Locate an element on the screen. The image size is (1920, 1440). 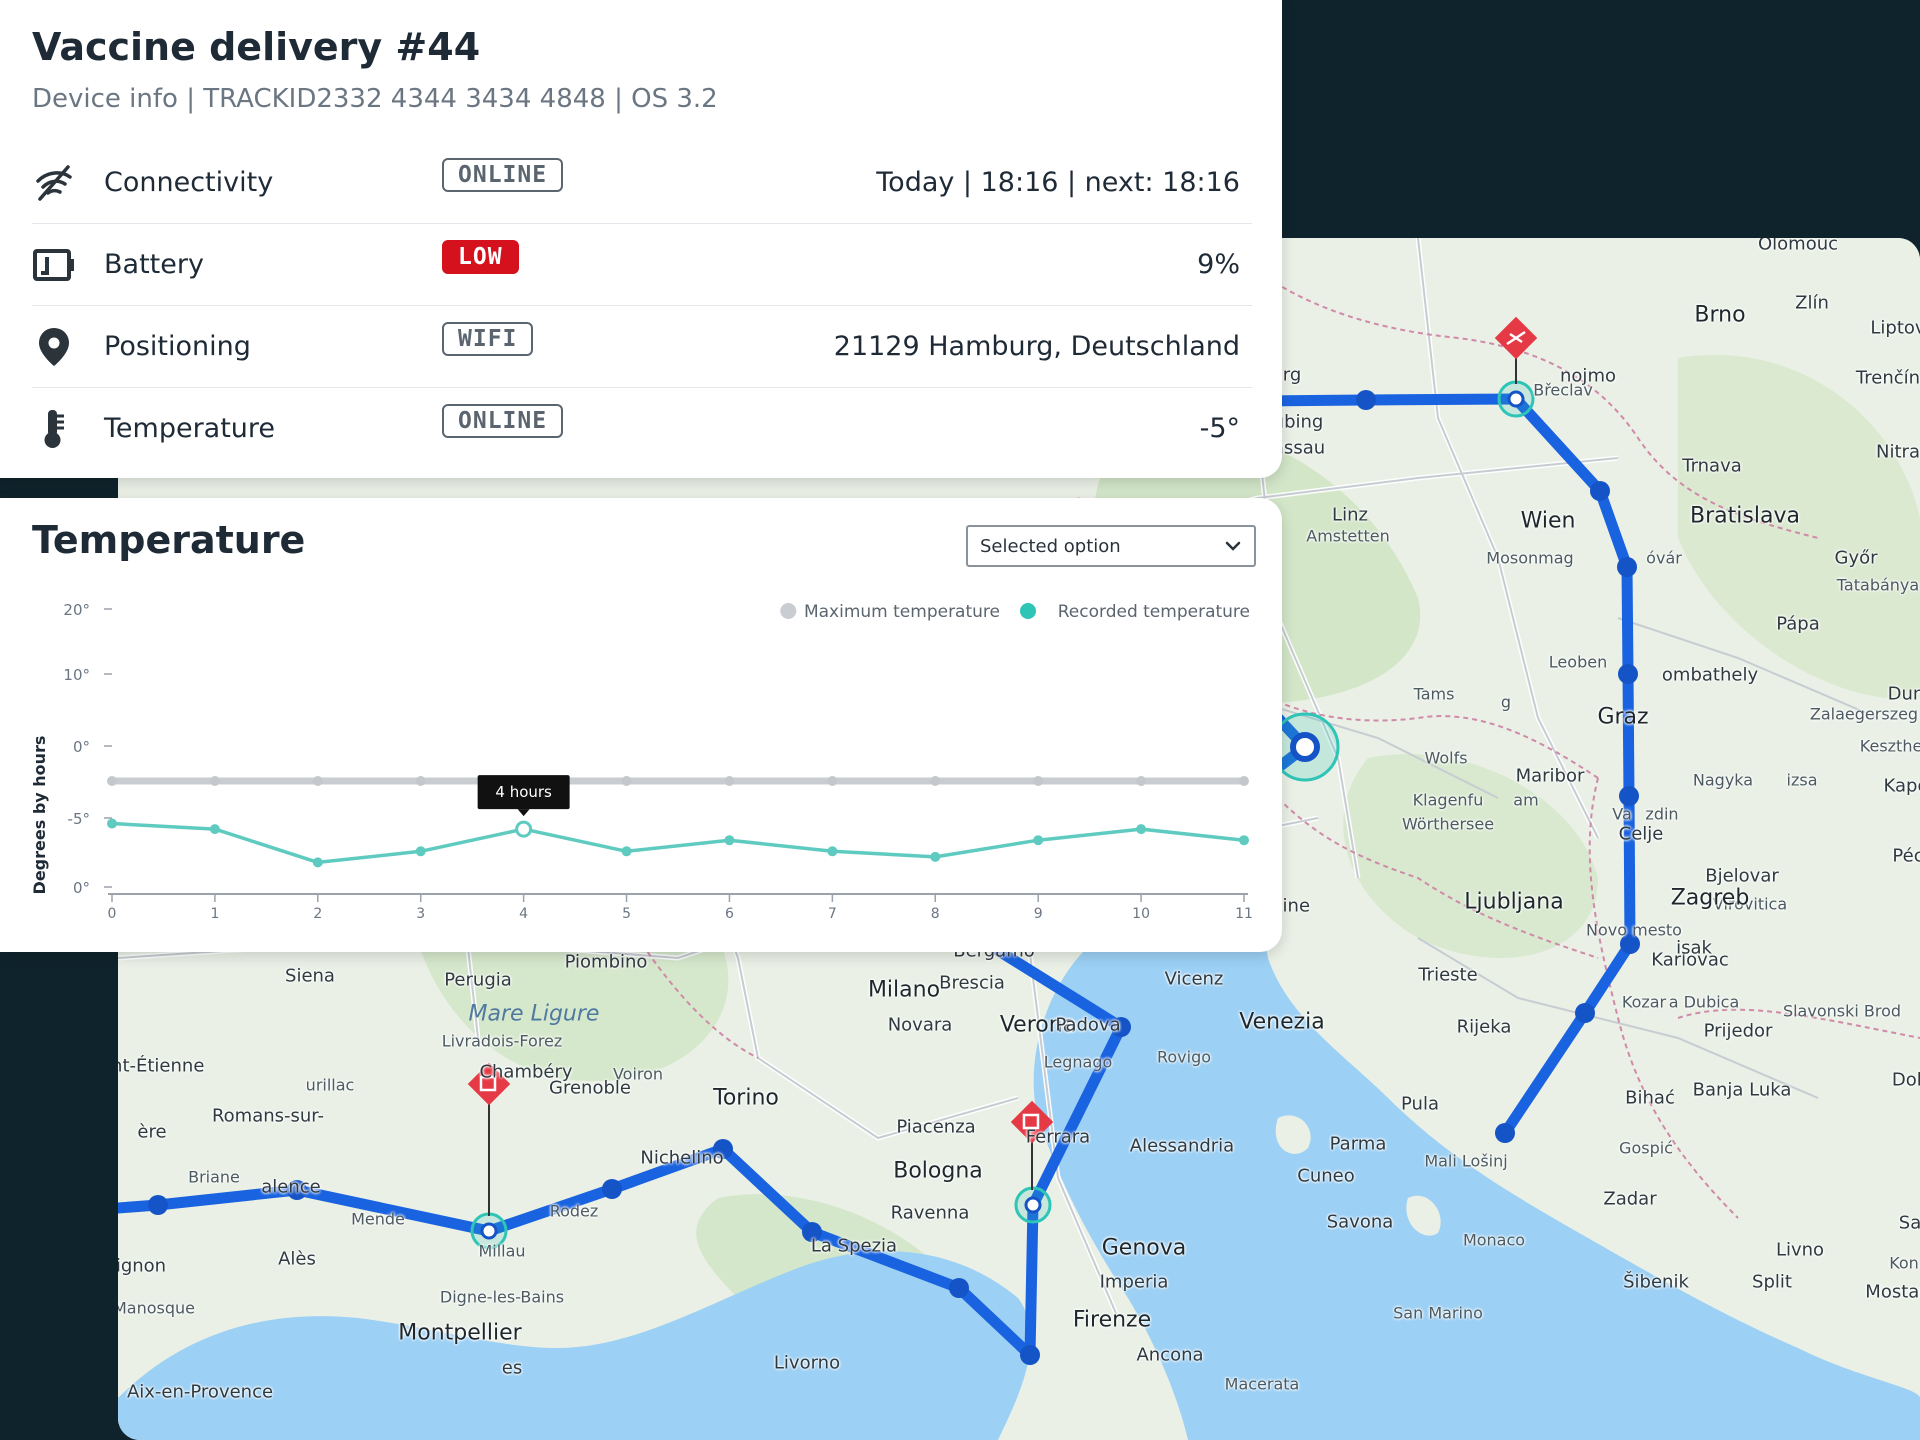
map-place-label: Briane is located at coordinates (214, 1177).